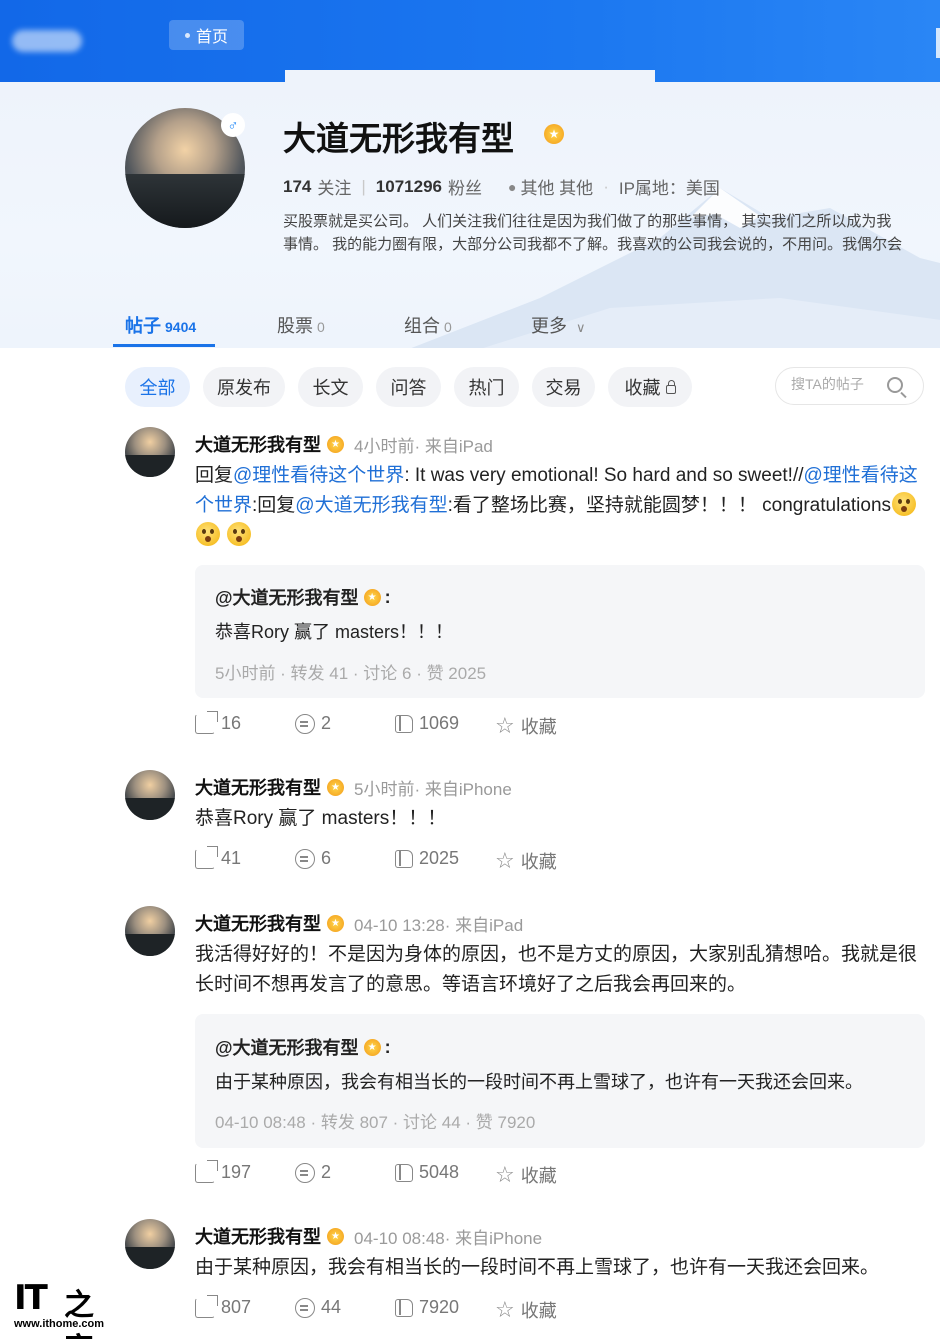  I want to click on mention-link: @大道无形我有型, so click(371, 505).